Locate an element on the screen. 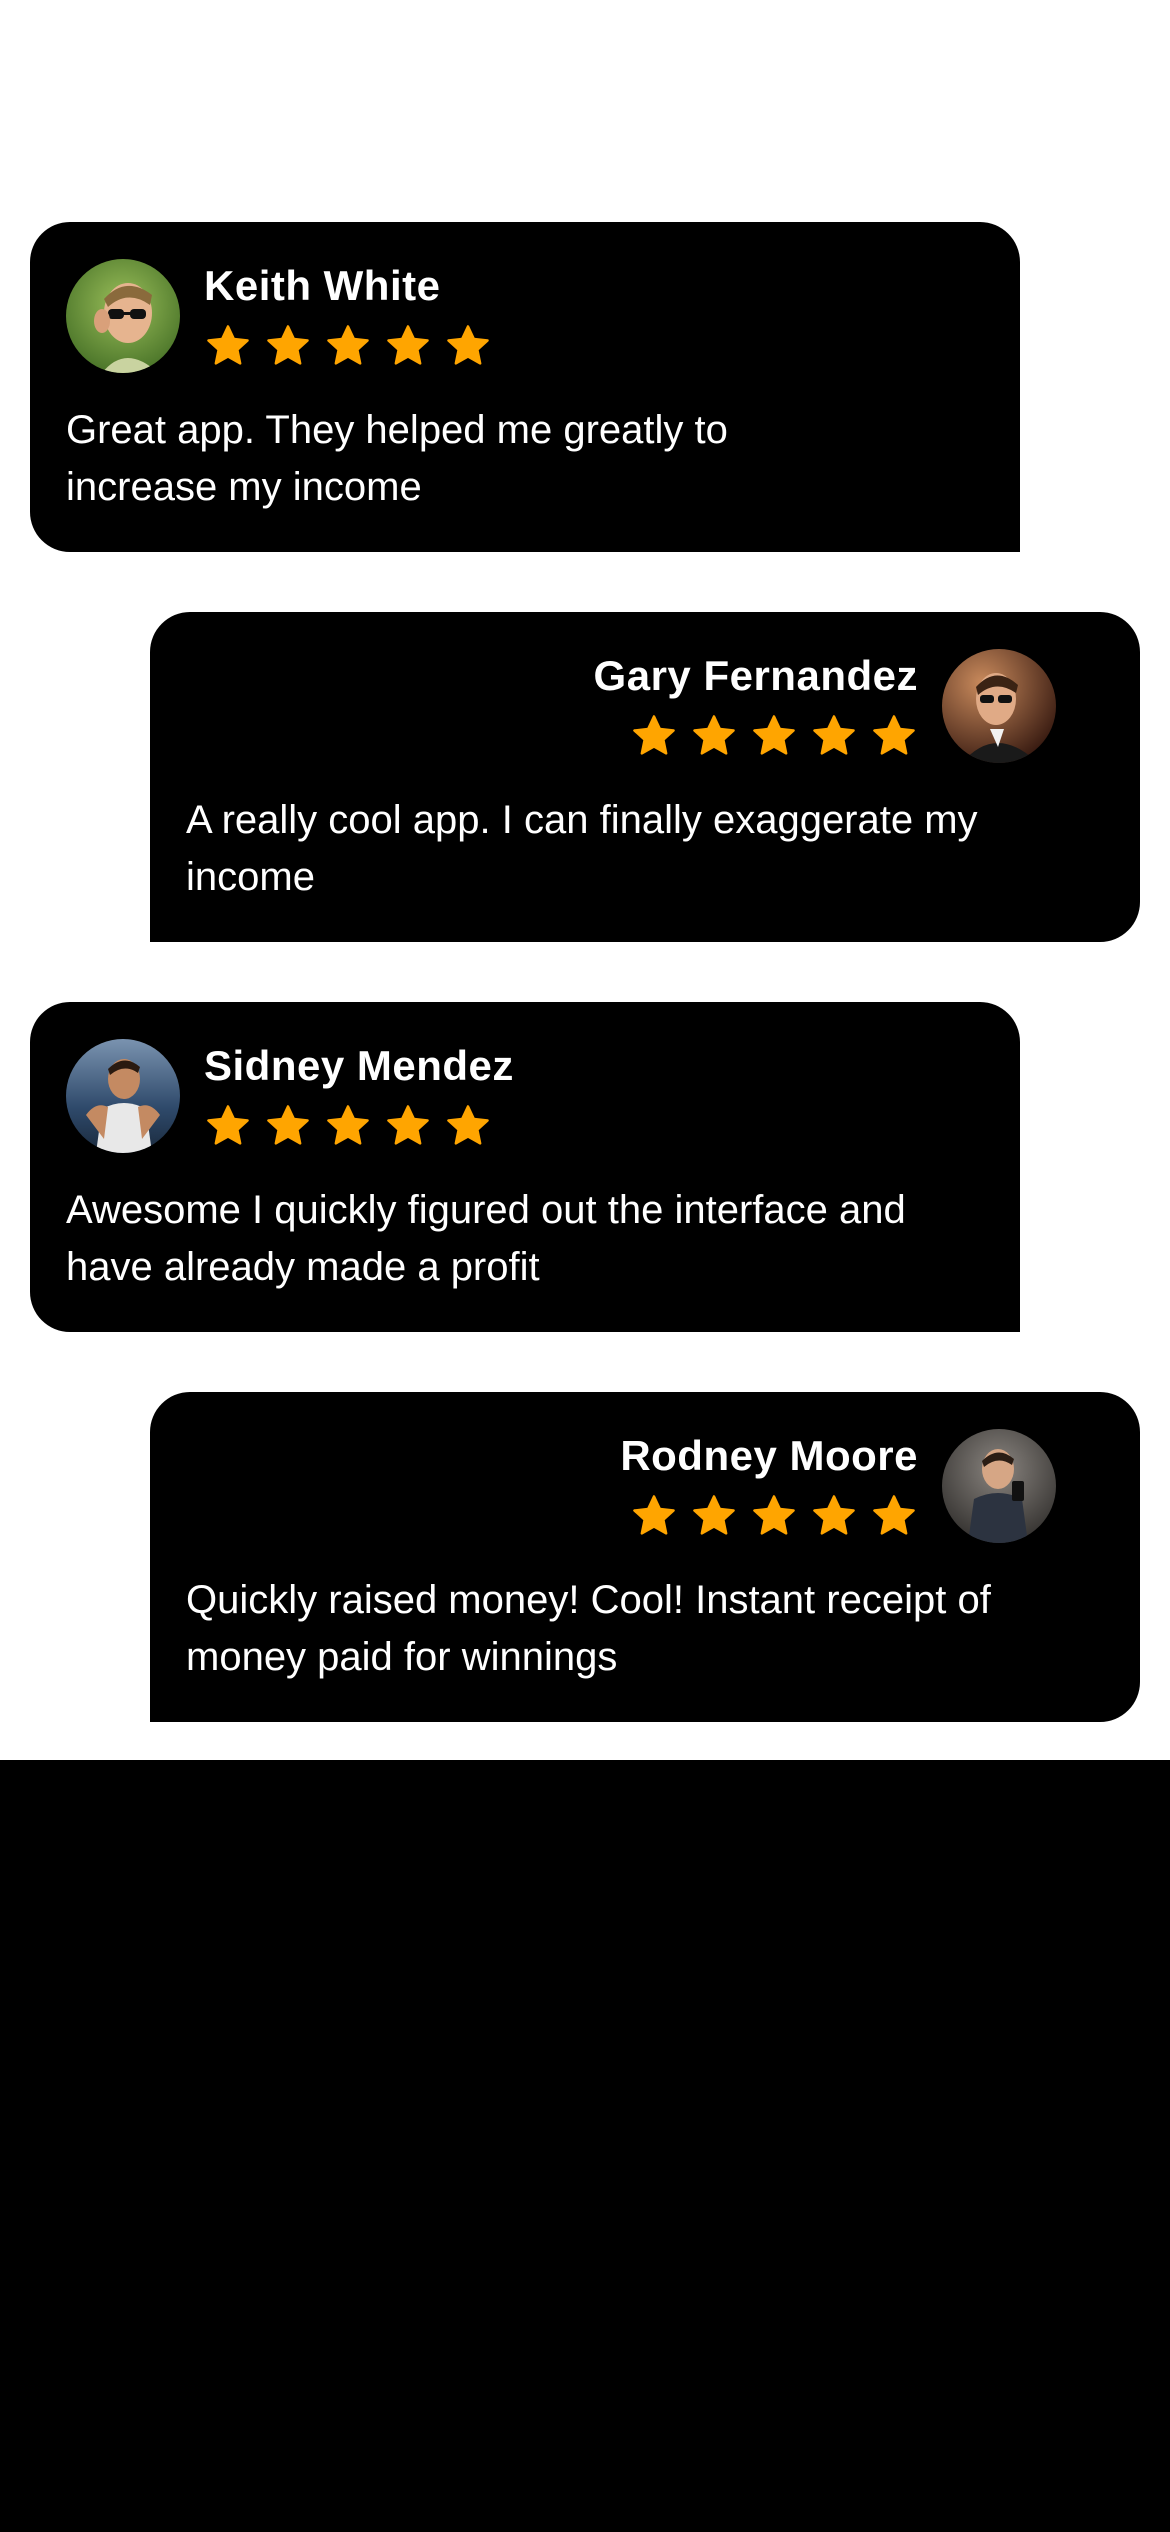  reviewer-name: Gary Fernandez is located at coordinates (755, 675).